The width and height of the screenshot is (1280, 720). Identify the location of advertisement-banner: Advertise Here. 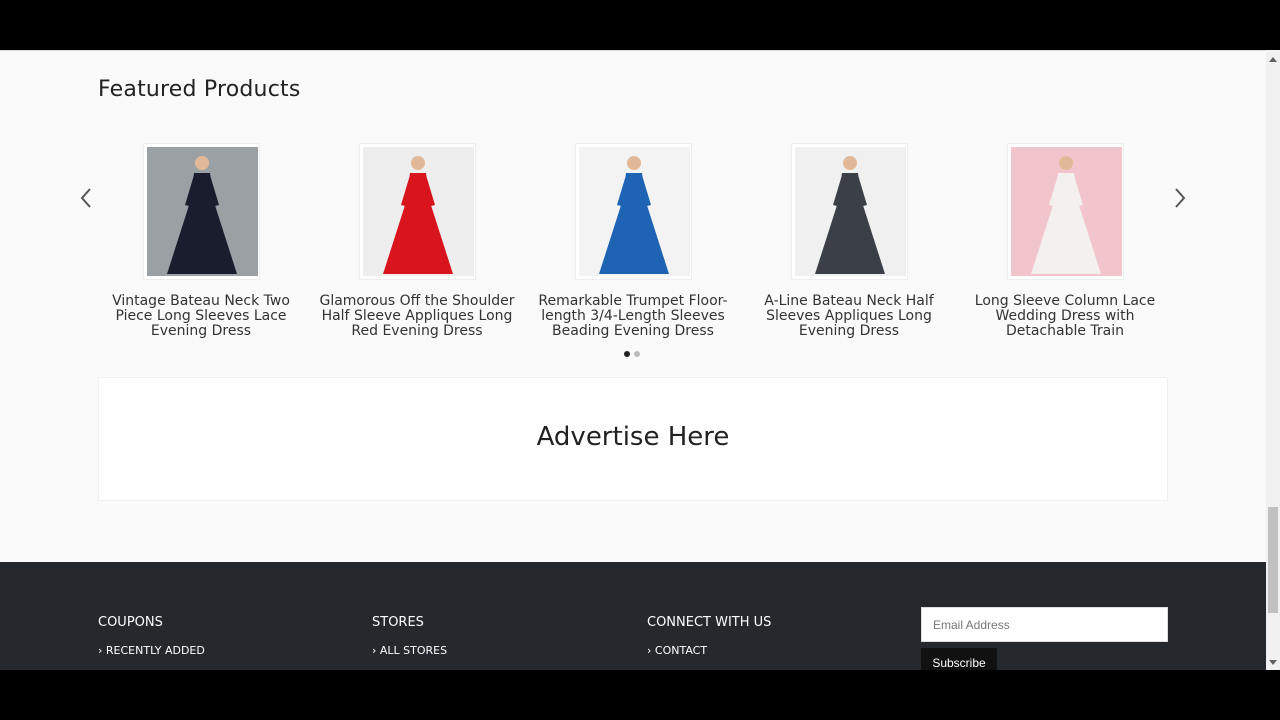
(633, 439).